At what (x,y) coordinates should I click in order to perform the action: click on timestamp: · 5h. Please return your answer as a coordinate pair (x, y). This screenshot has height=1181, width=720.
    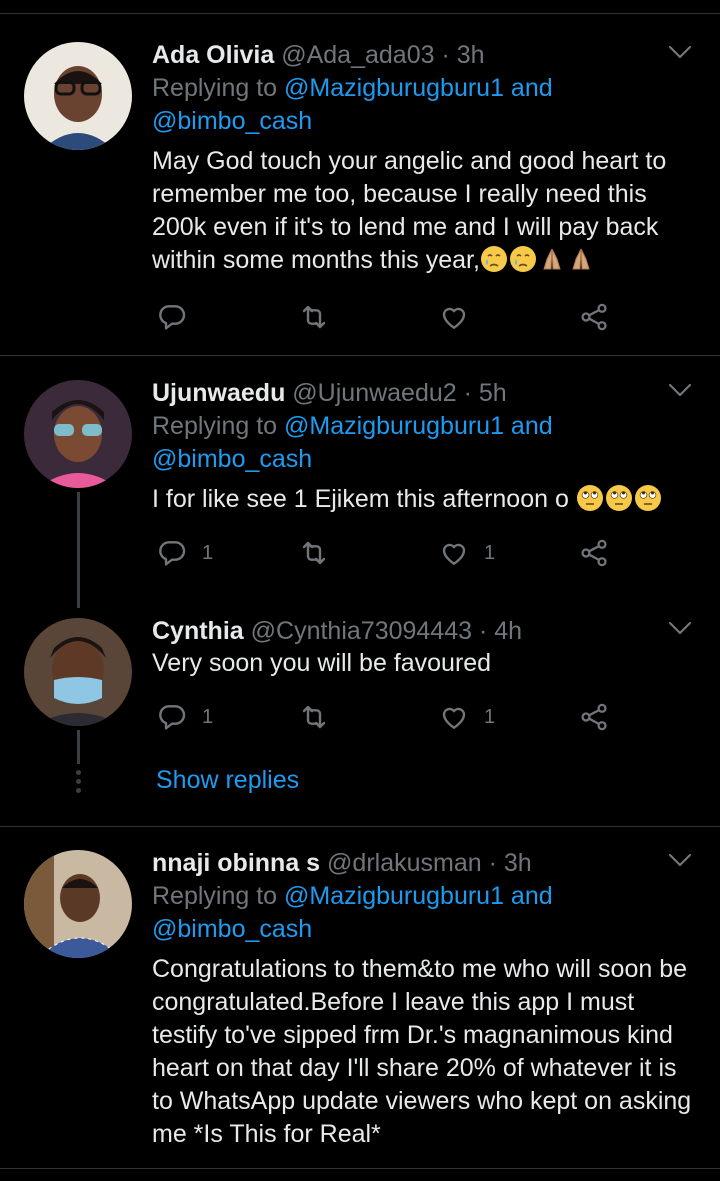
    Looking at the image, I should click on (485, 393).